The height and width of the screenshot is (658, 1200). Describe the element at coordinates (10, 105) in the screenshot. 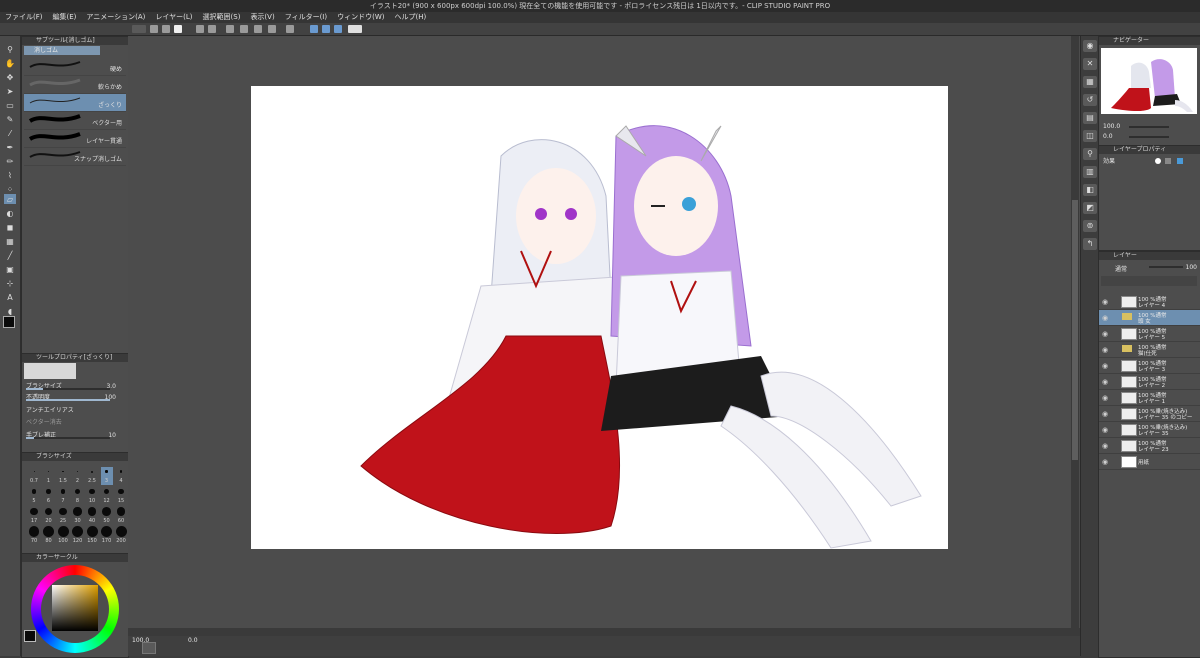

I see `selection-tool-icon: ▭` at that location.